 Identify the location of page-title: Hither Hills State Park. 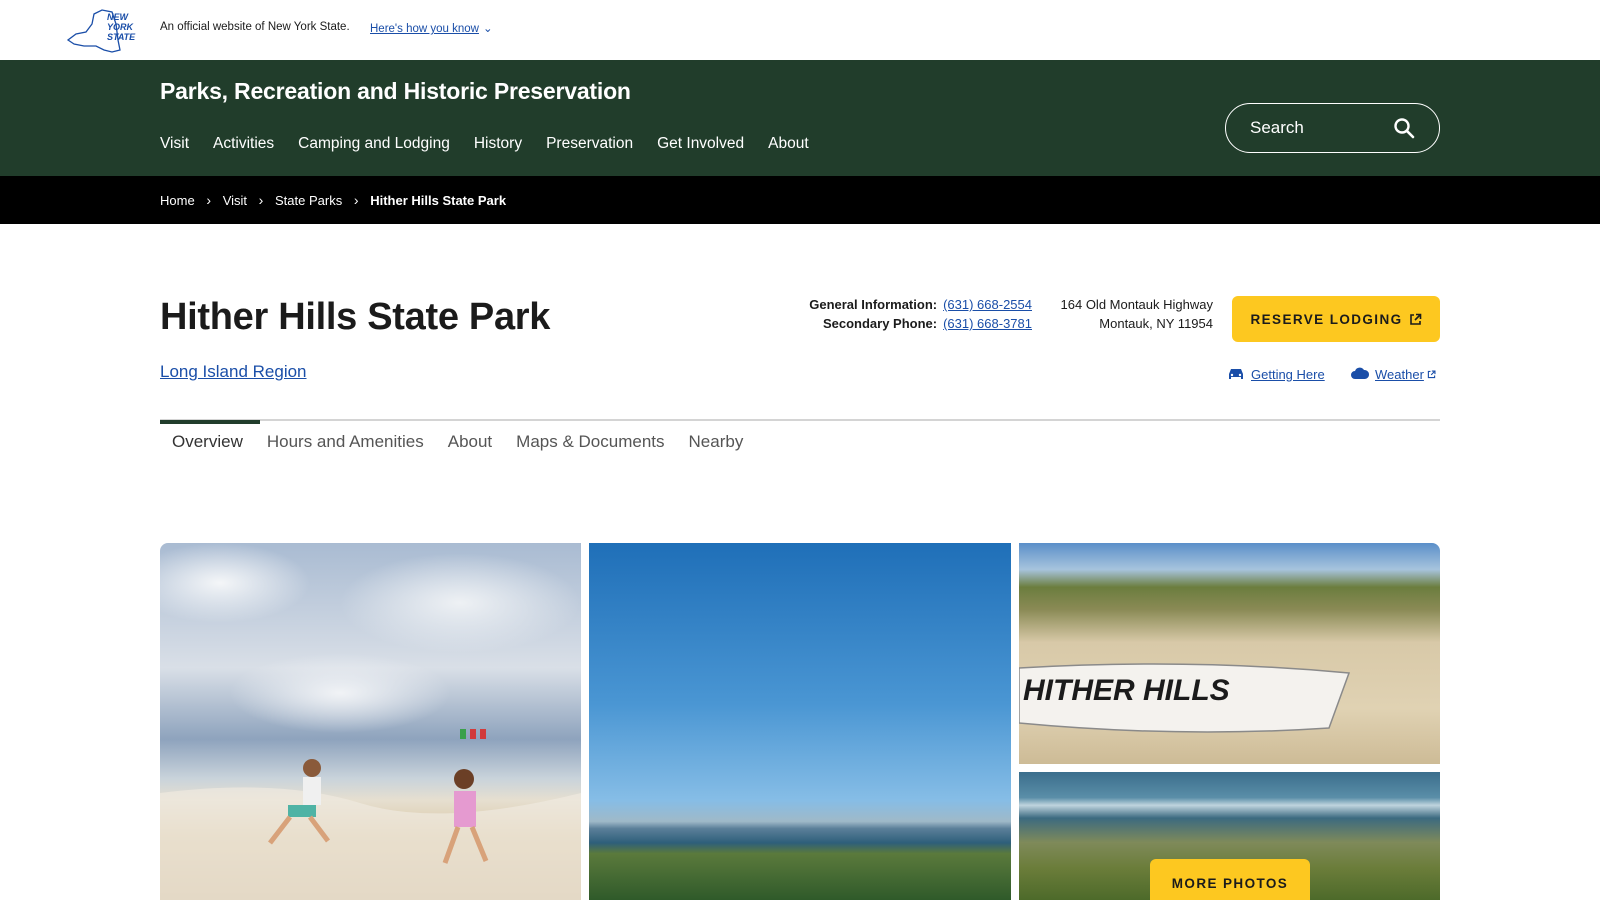
(355, 317).